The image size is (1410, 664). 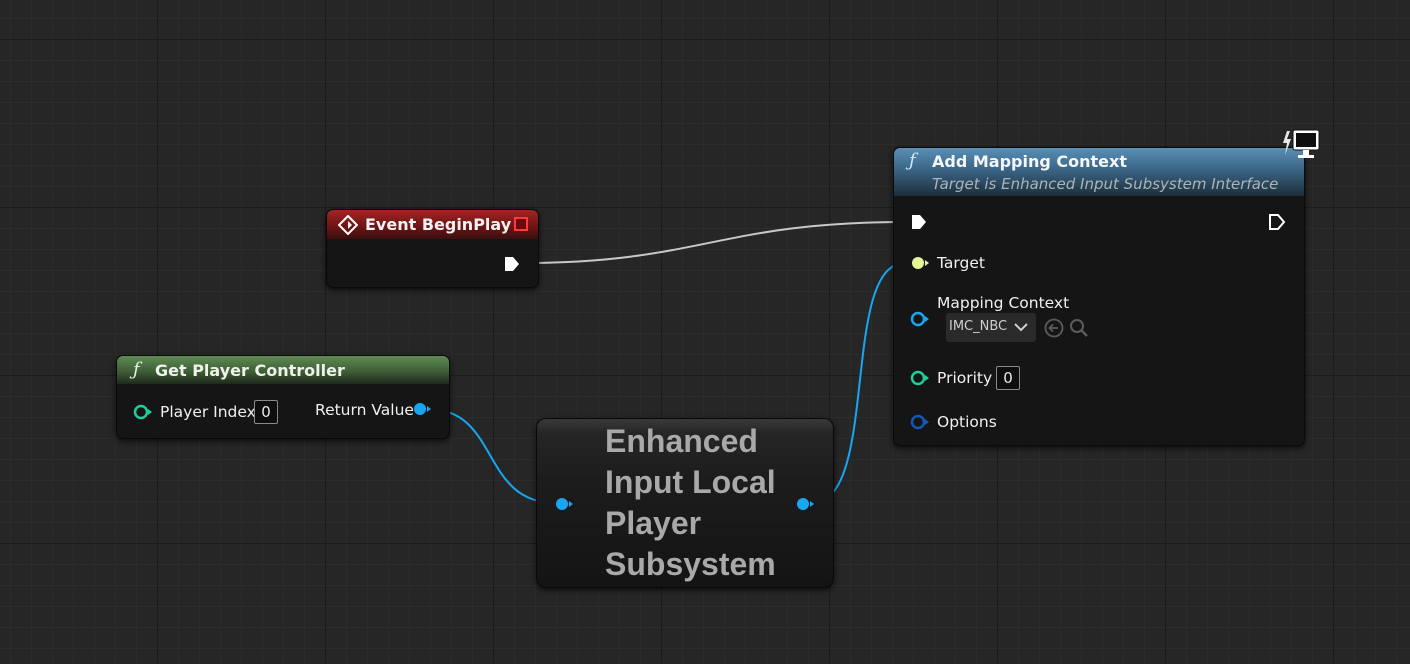 I want to click on target-label: Target, so click(x=961, y=263).